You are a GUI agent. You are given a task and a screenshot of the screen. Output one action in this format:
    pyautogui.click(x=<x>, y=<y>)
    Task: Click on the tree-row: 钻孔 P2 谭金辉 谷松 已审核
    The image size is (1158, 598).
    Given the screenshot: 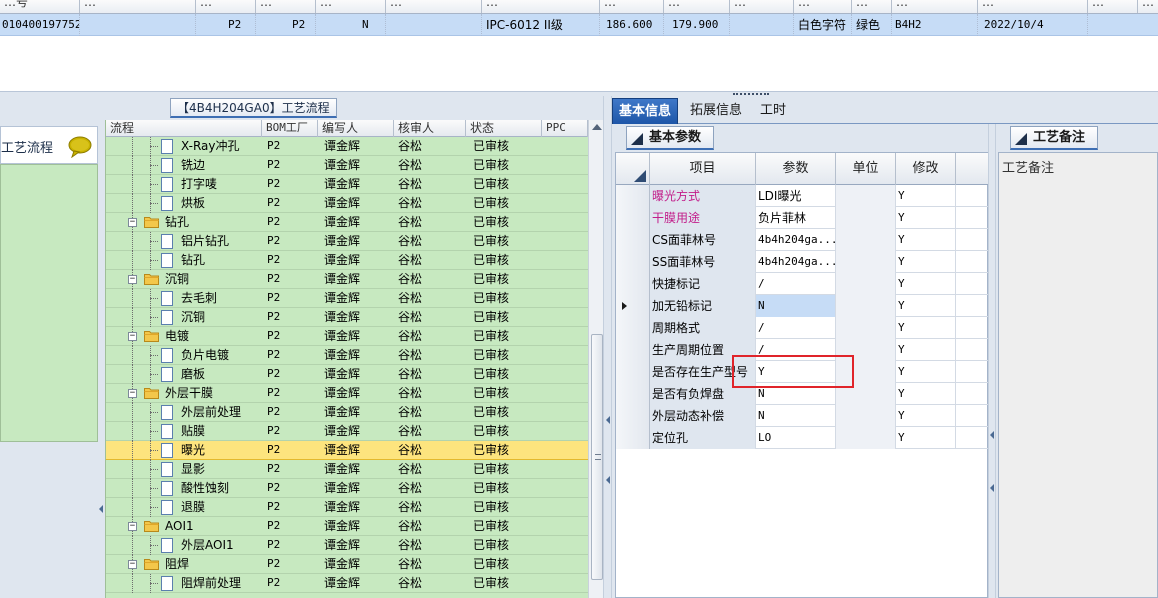 What is the action you would take?
    pyautogui.click(x=347, y=260)
    